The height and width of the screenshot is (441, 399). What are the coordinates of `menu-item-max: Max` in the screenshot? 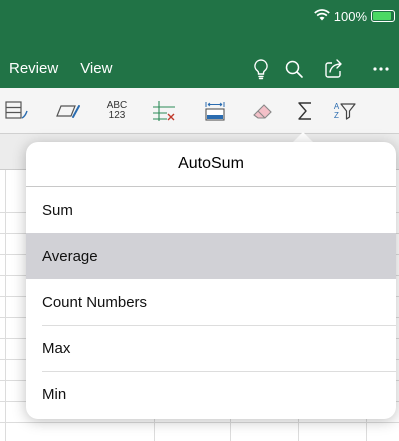 It's located at (211, 348).